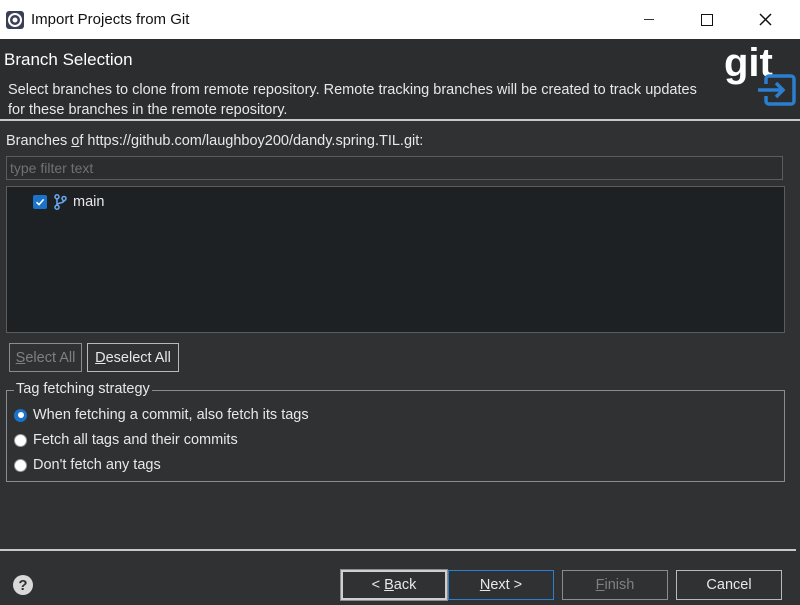 This screenshot has height=605, width=800. I want to click on close-button, so click(765, 19).